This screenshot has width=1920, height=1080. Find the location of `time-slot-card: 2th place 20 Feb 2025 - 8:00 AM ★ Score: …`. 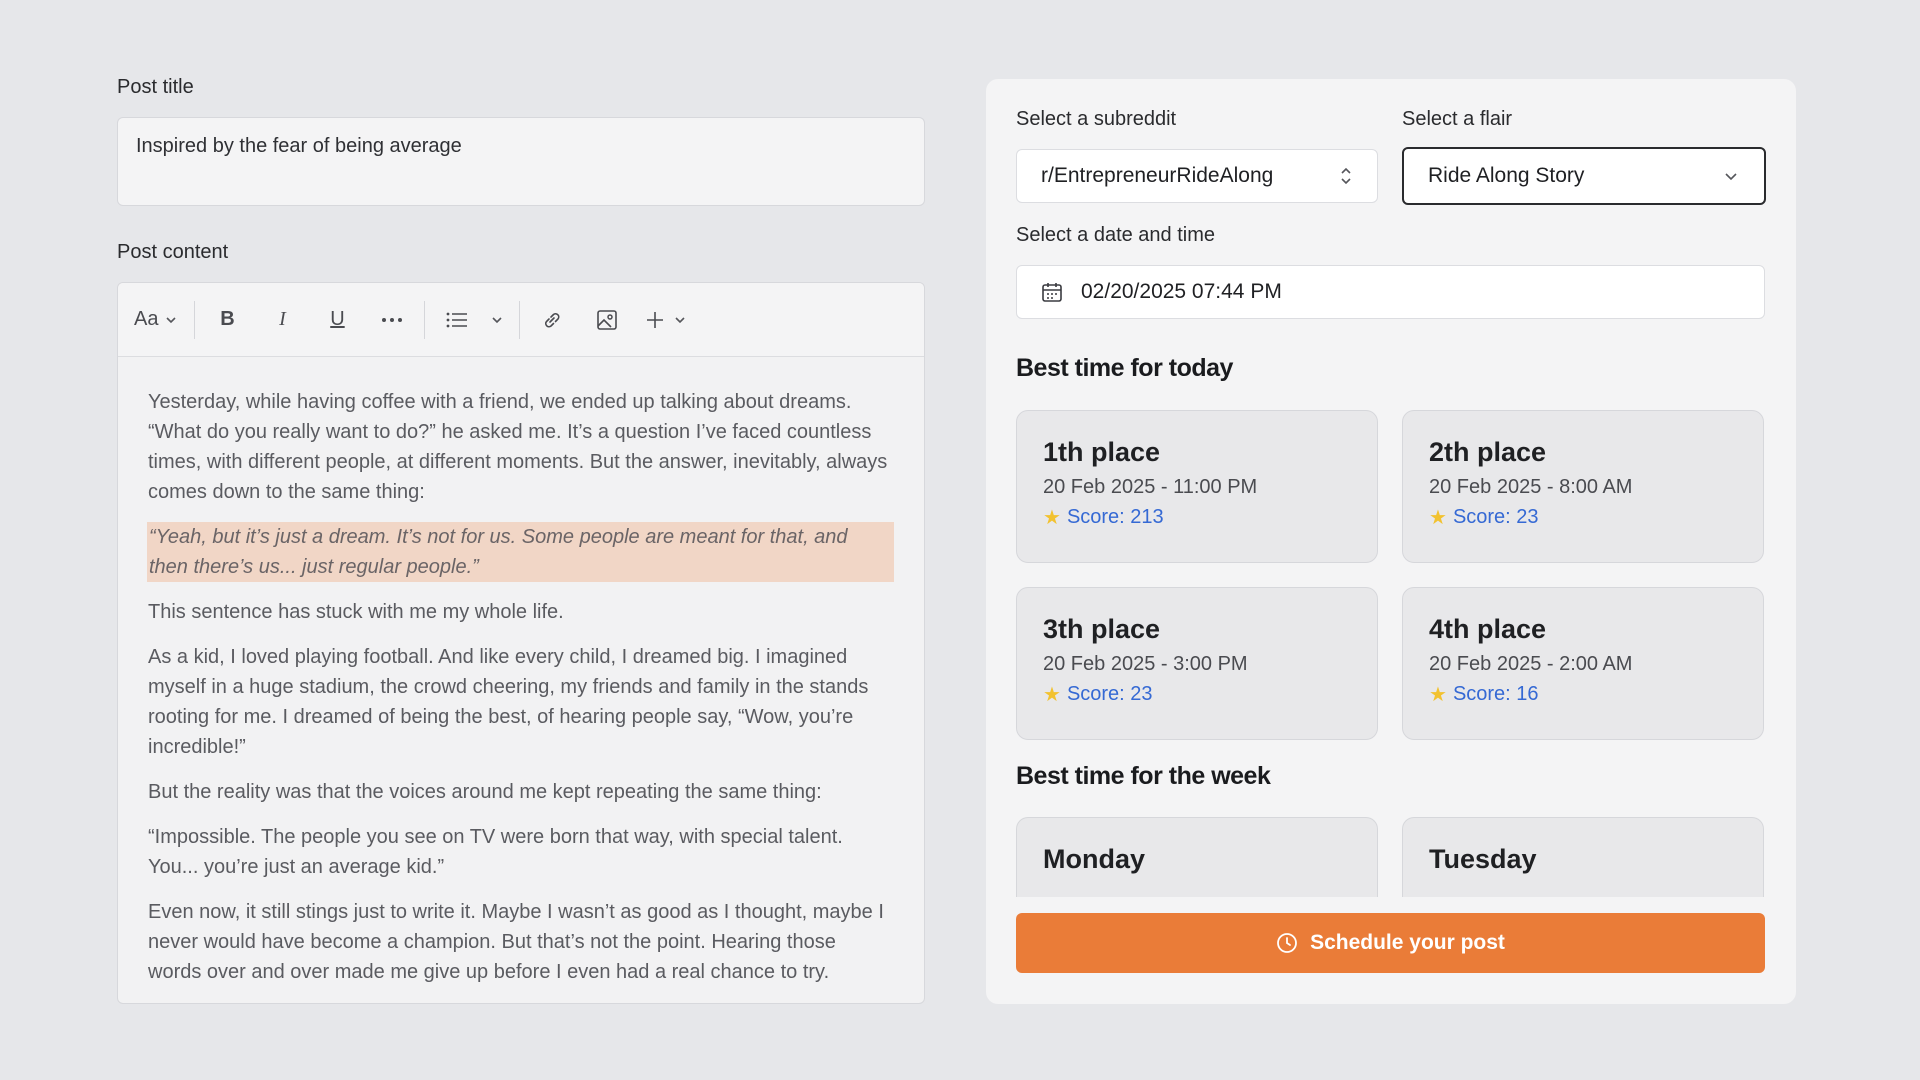

time-slot-card: 2th place 20 Feb 2025 - 8:00 AM ★ Score: … is located at coordinates (1583, 486).